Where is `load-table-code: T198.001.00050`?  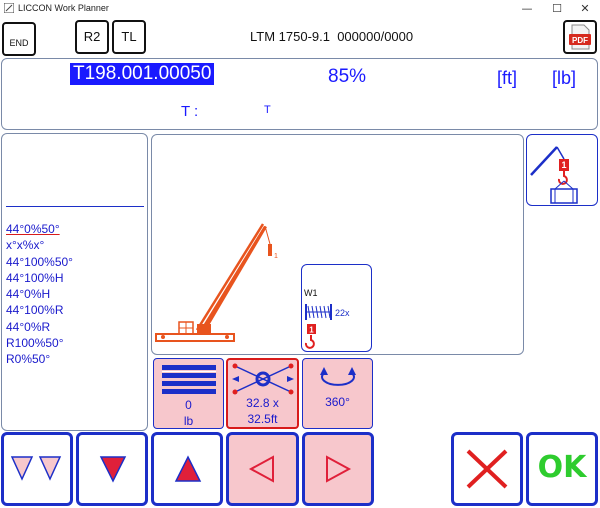 load-table-code: T198.001.00050 is located at coordinates (142, 74).